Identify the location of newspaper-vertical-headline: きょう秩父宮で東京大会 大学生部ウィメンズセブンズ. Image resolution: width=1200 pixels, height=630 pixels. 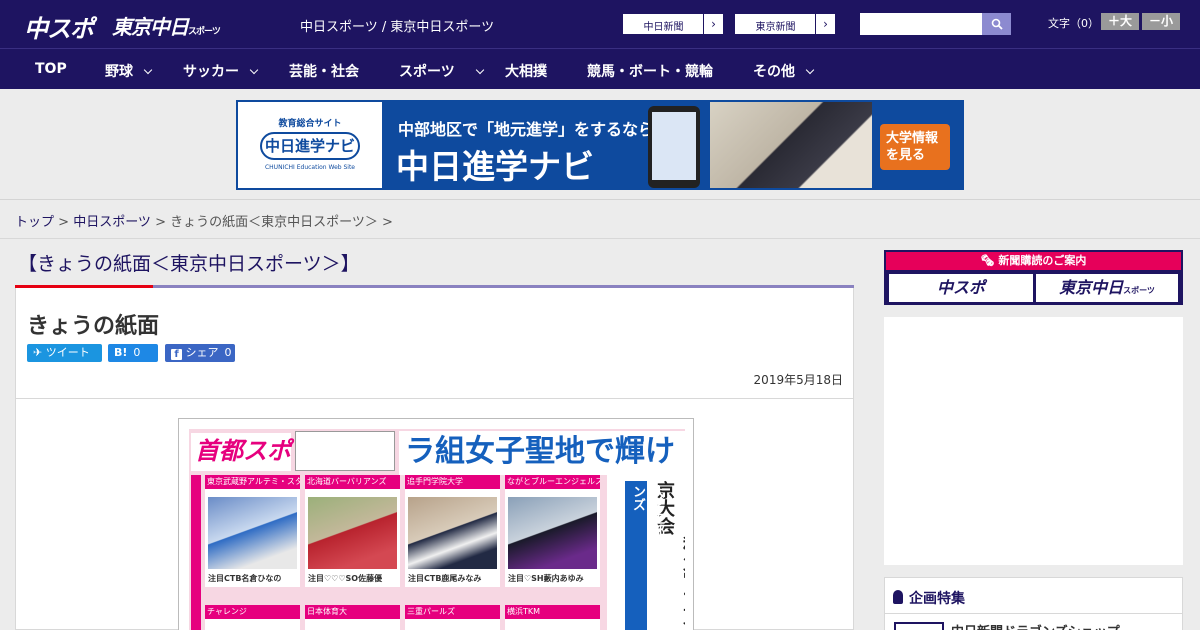
(646, 552).